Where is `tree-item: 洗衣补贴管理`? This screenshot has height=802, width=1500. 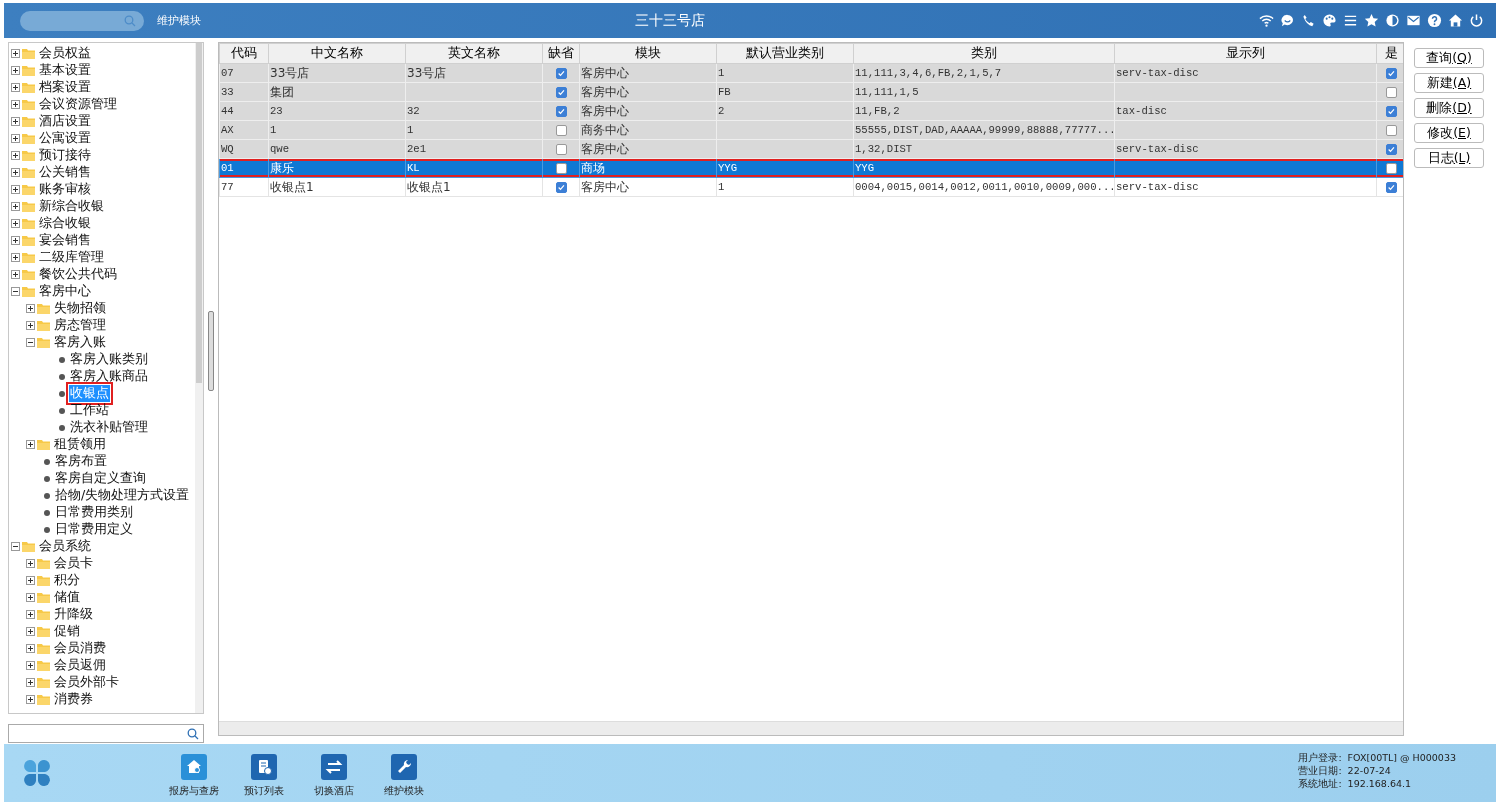
tree-item: 洗衣补贴管理 is located at coordinates (109, 427).